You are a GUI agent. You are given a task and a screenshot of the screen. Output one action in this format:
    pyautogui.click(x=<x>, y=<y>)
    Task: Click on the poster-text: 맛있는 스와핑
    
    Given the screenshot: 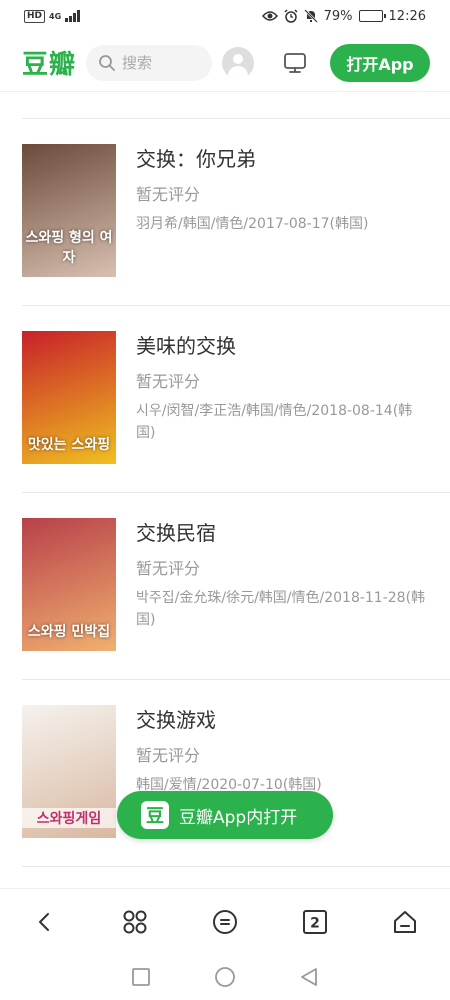 What is the action you would take?
    pyautogui.click(x=69, y=445)
    